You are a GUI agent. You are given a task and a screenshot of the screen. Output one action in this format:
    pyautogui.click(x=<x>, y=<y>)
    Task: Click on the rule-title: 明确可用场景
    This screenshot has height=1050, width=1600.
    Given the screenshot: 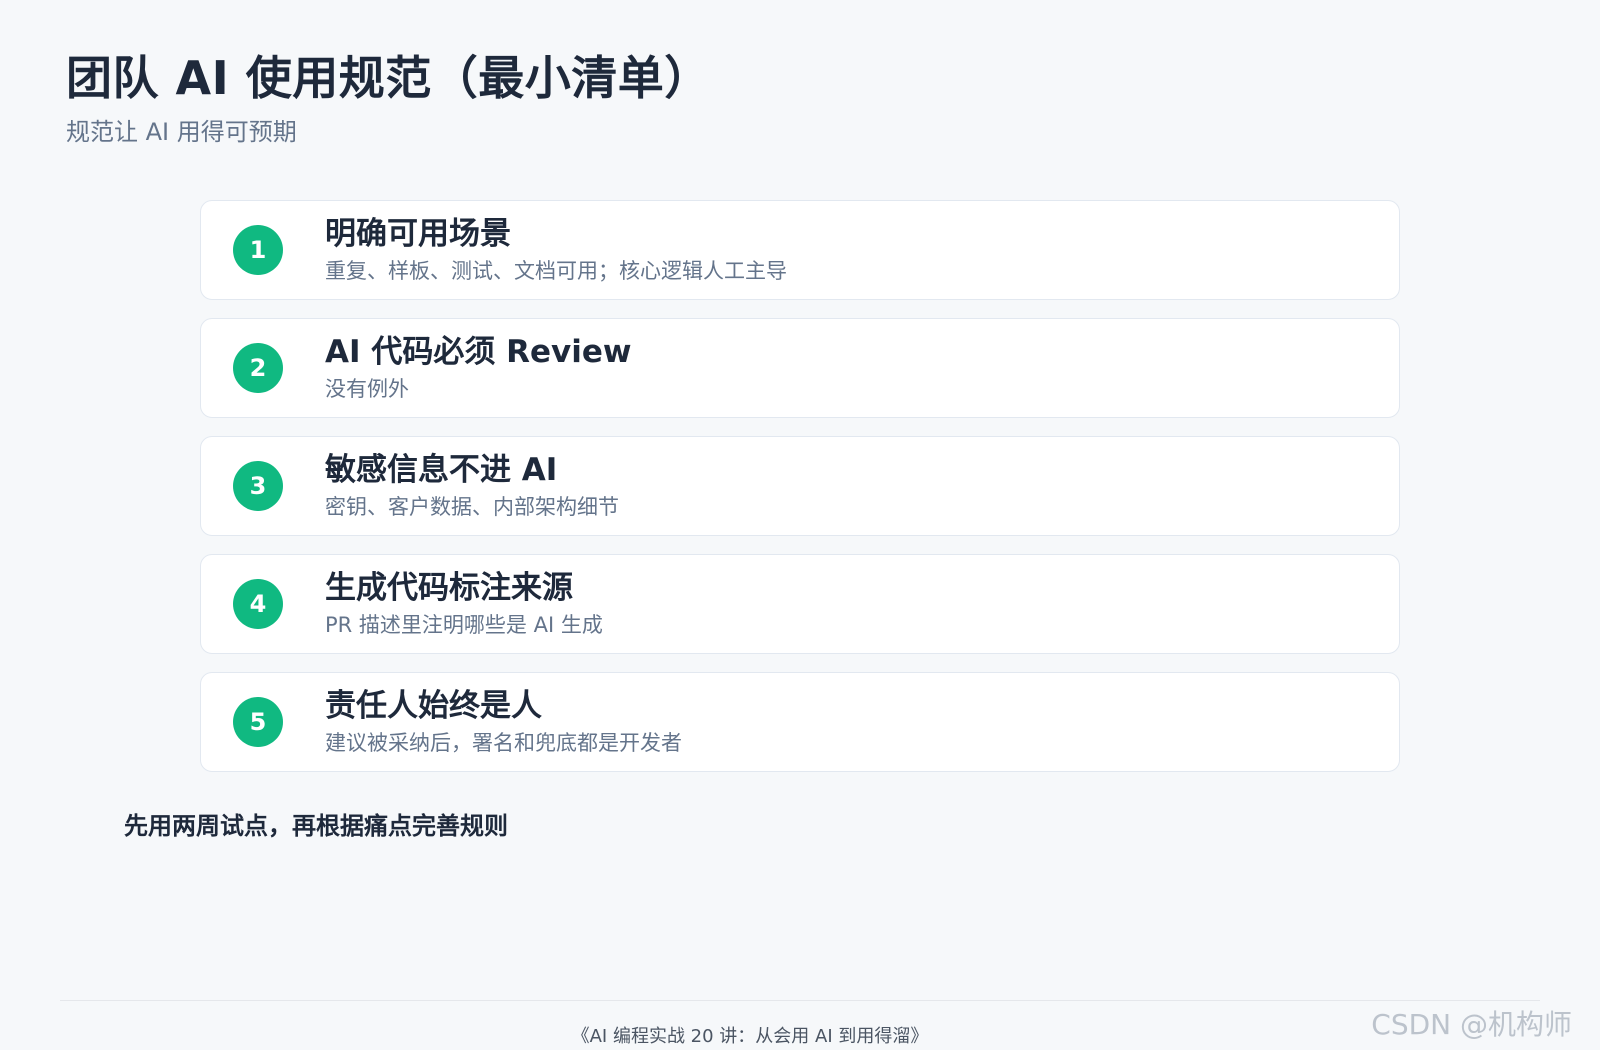 What is the action you would take?
    pyautogui.click(x=418, y=233)
    